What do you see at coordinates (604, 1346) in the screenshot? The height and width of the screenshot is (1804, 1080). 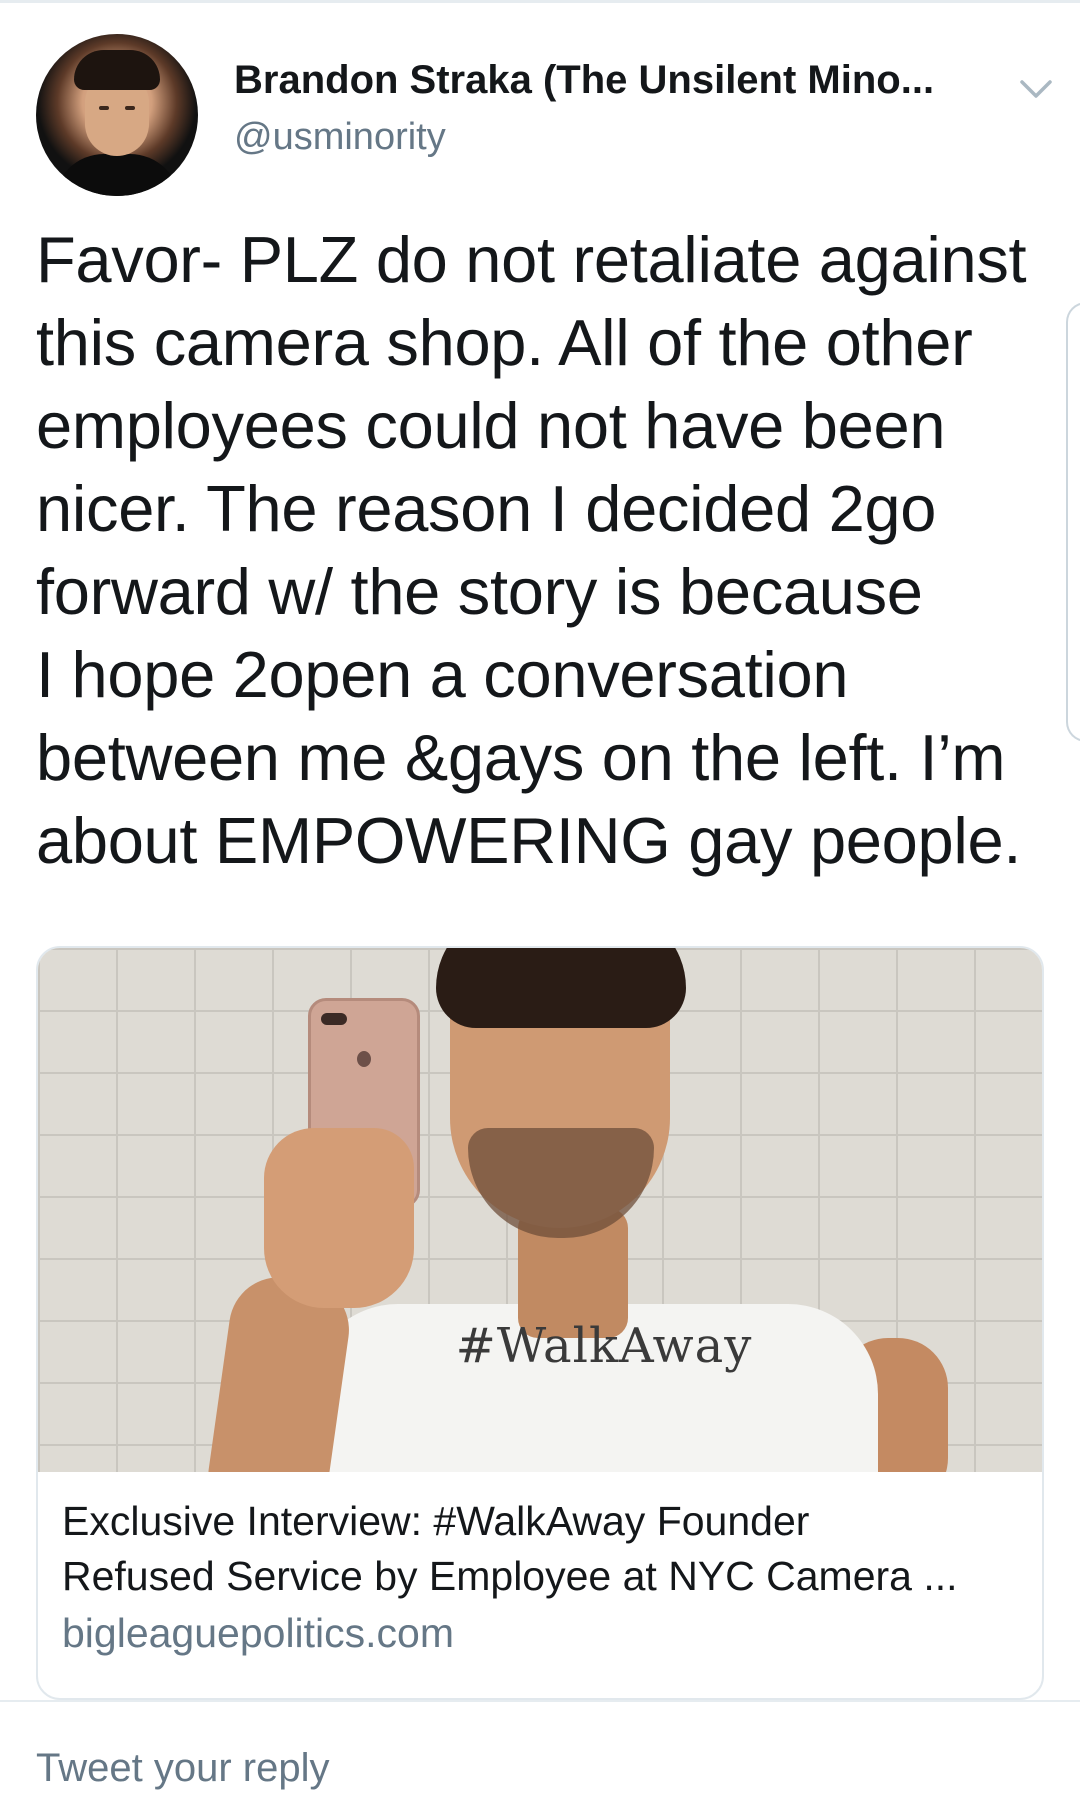 I see `shirt-print: #WalkAway` at bounding box center [604, 1346].